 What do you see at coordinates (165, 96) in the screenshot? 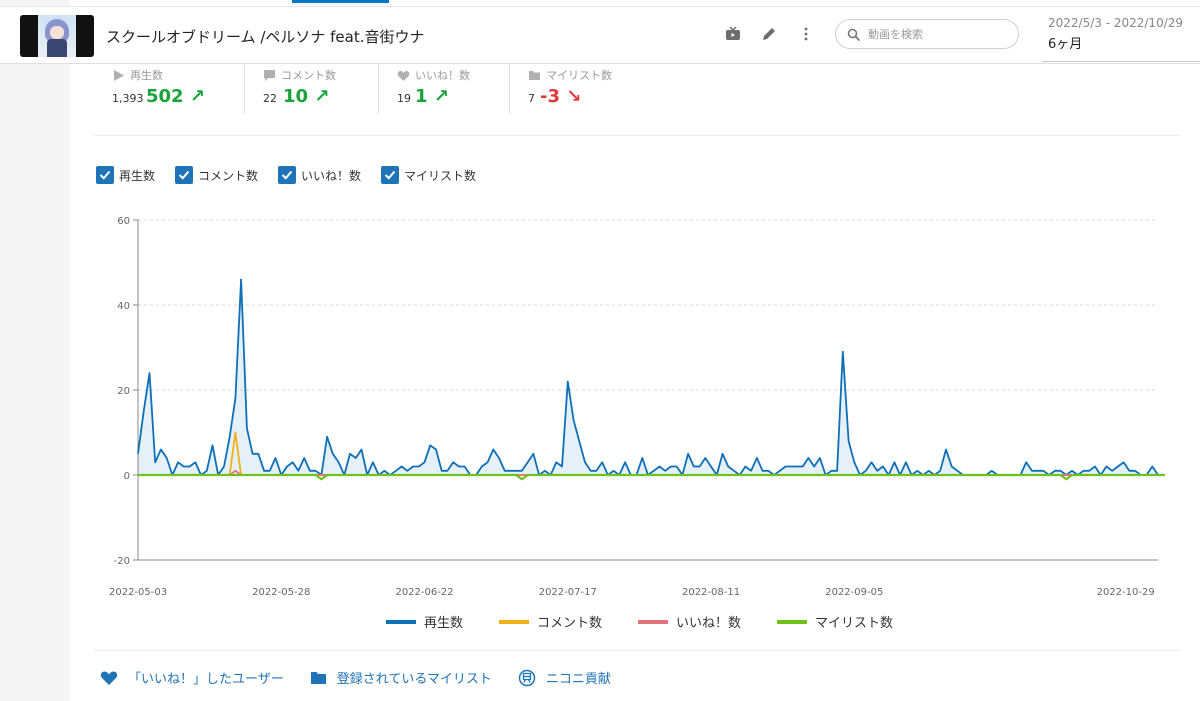
I see `stat-views-delta-value: 502` at bounding box center [165, 96].